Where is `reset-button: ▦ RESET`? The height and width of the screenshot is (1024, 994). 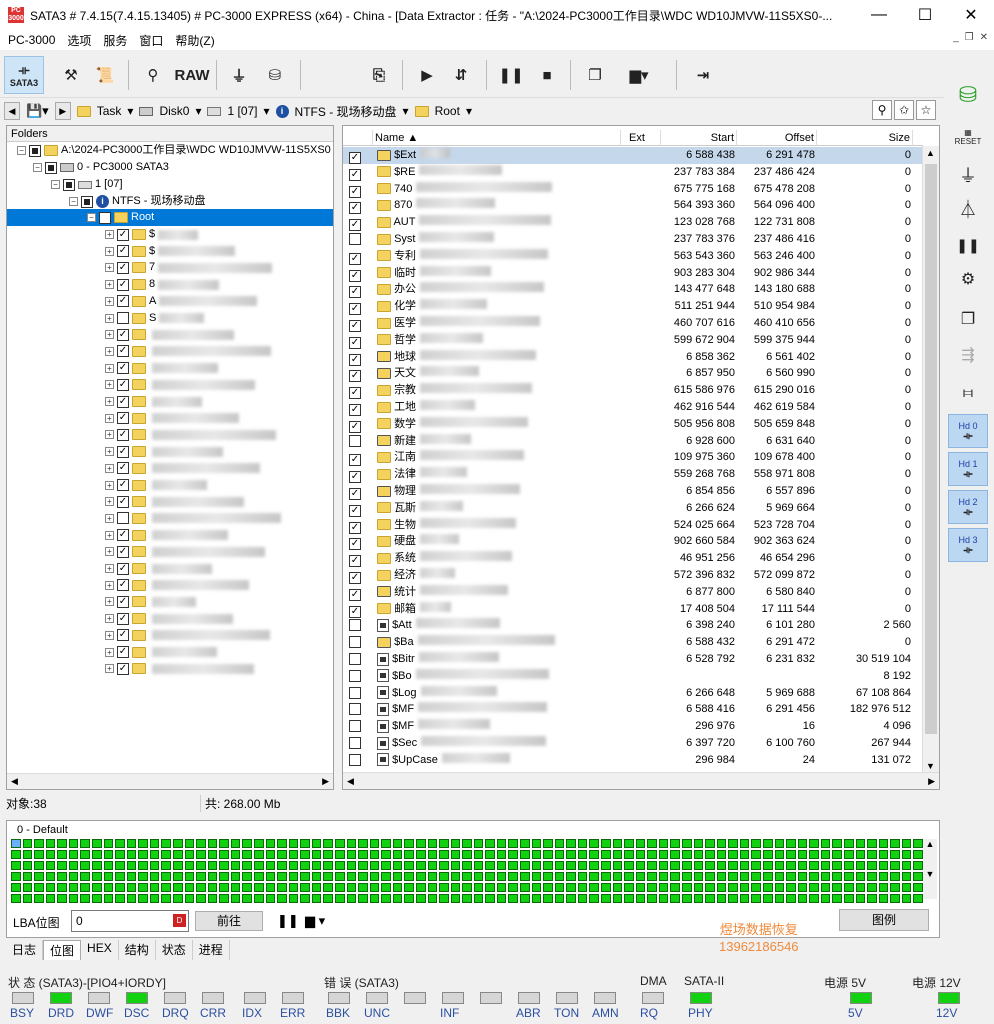 reset-button: ▦ RESET is located at coordinates (968, 137).